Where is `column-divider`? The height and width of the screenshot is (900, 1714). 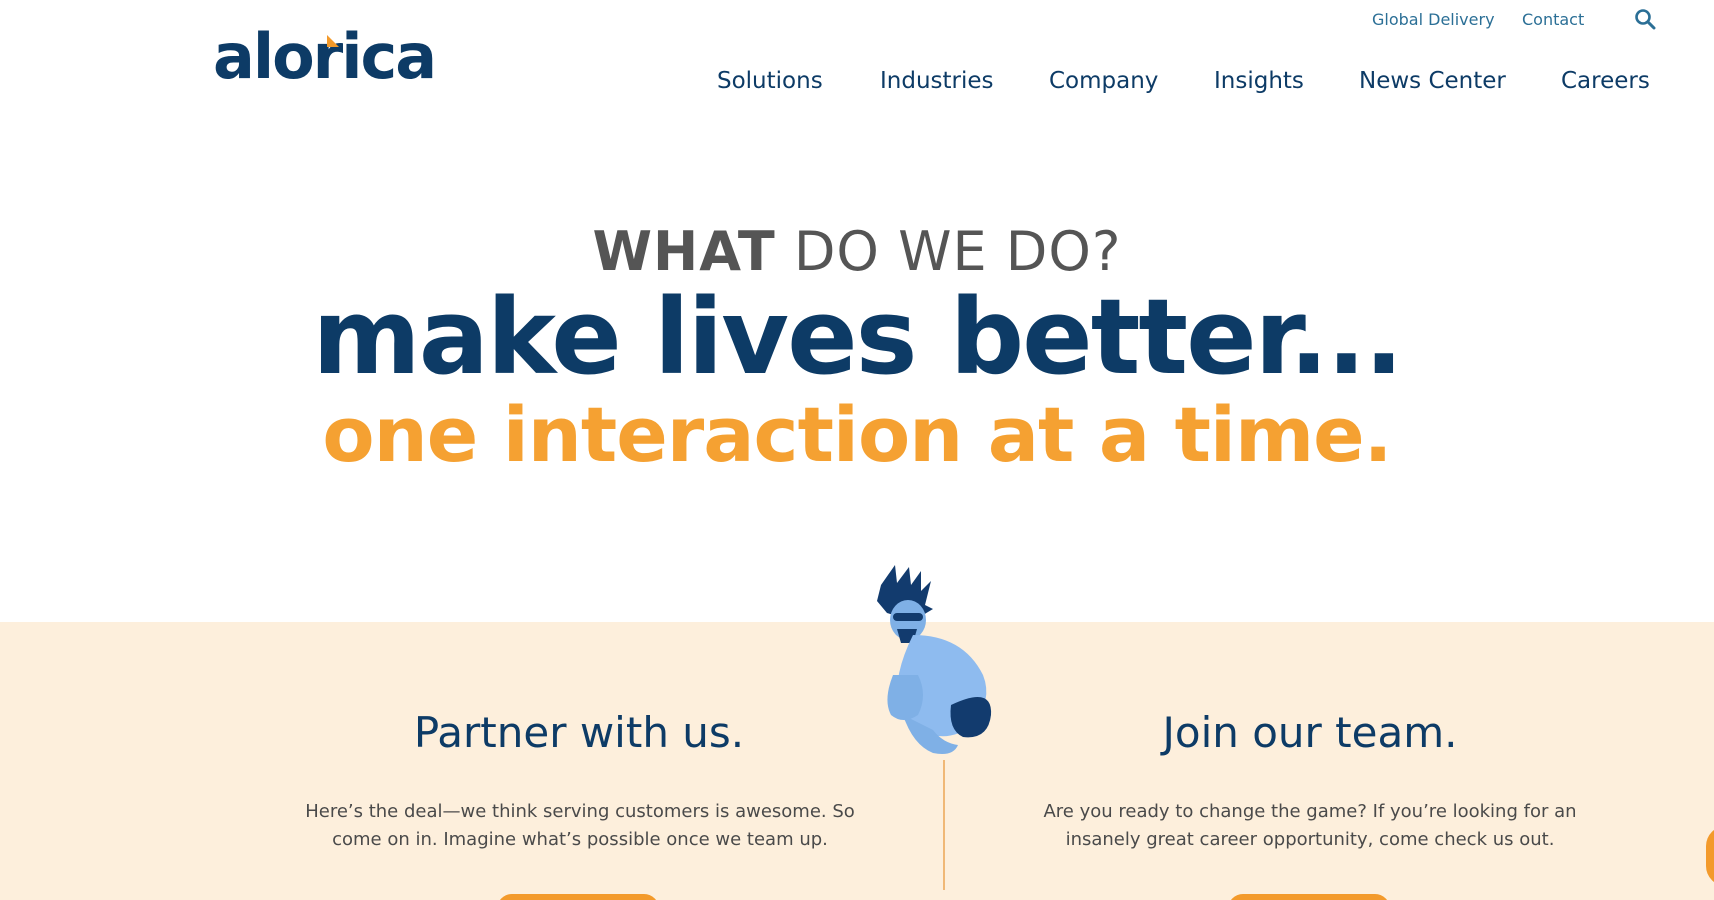
column-divider is located at coordinates (944, 825).